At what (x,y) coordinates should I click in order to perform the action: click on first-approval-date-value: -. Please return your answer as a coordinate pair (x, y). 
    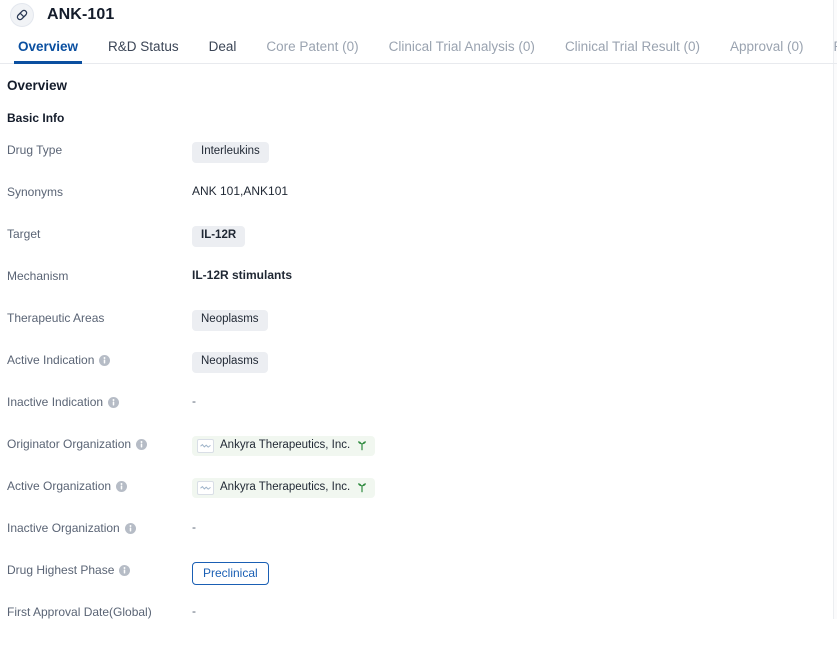
    Looking at the image, I should click on (194, 611).